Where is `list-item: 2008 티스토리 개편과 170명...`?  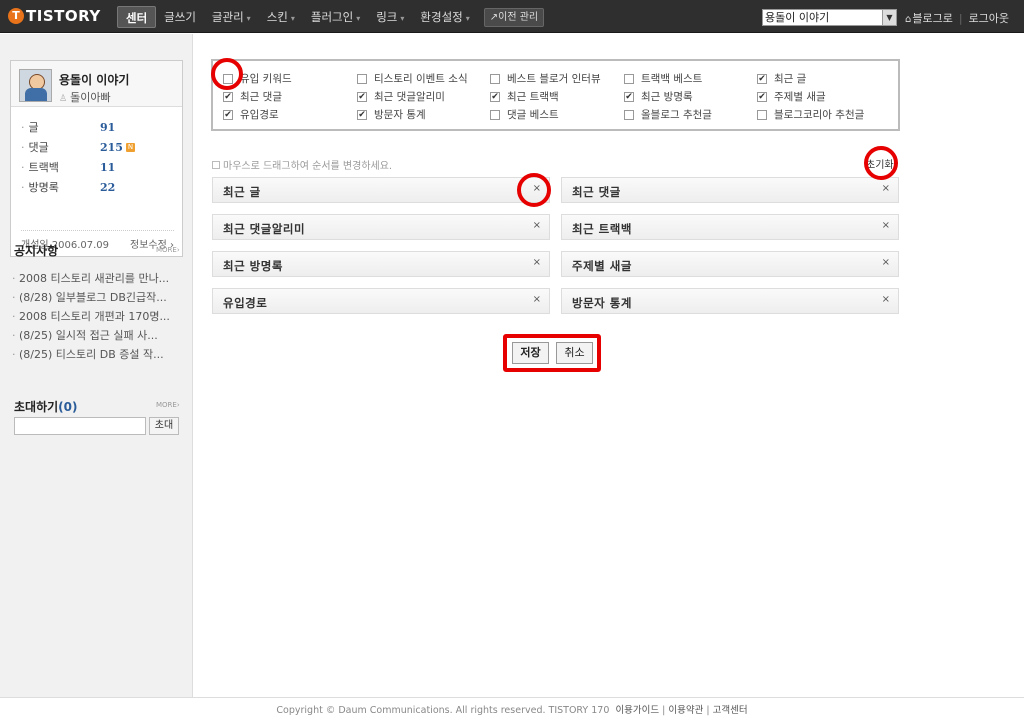
list-item: 2008 티스토리 개편과 170명... is located at coordinates (97, 316).